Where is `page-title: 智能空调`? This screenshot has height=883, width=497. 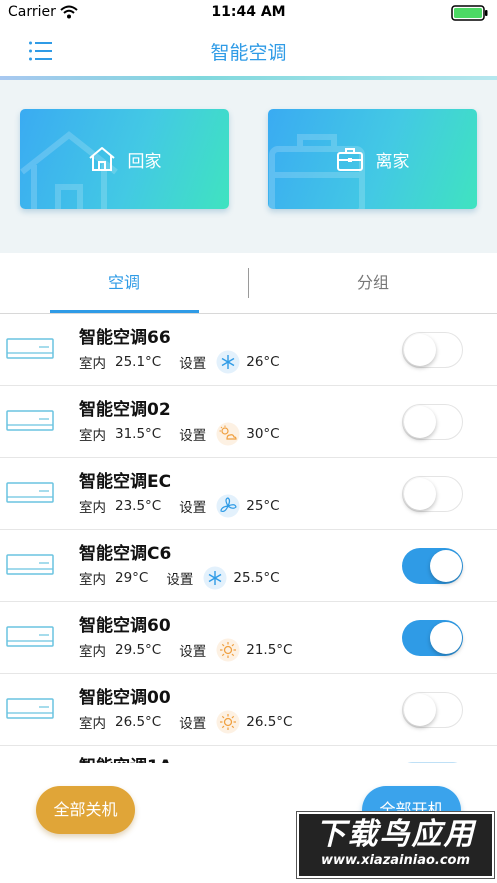
page-title: 智能空调 is located at coordinates (248, 53).